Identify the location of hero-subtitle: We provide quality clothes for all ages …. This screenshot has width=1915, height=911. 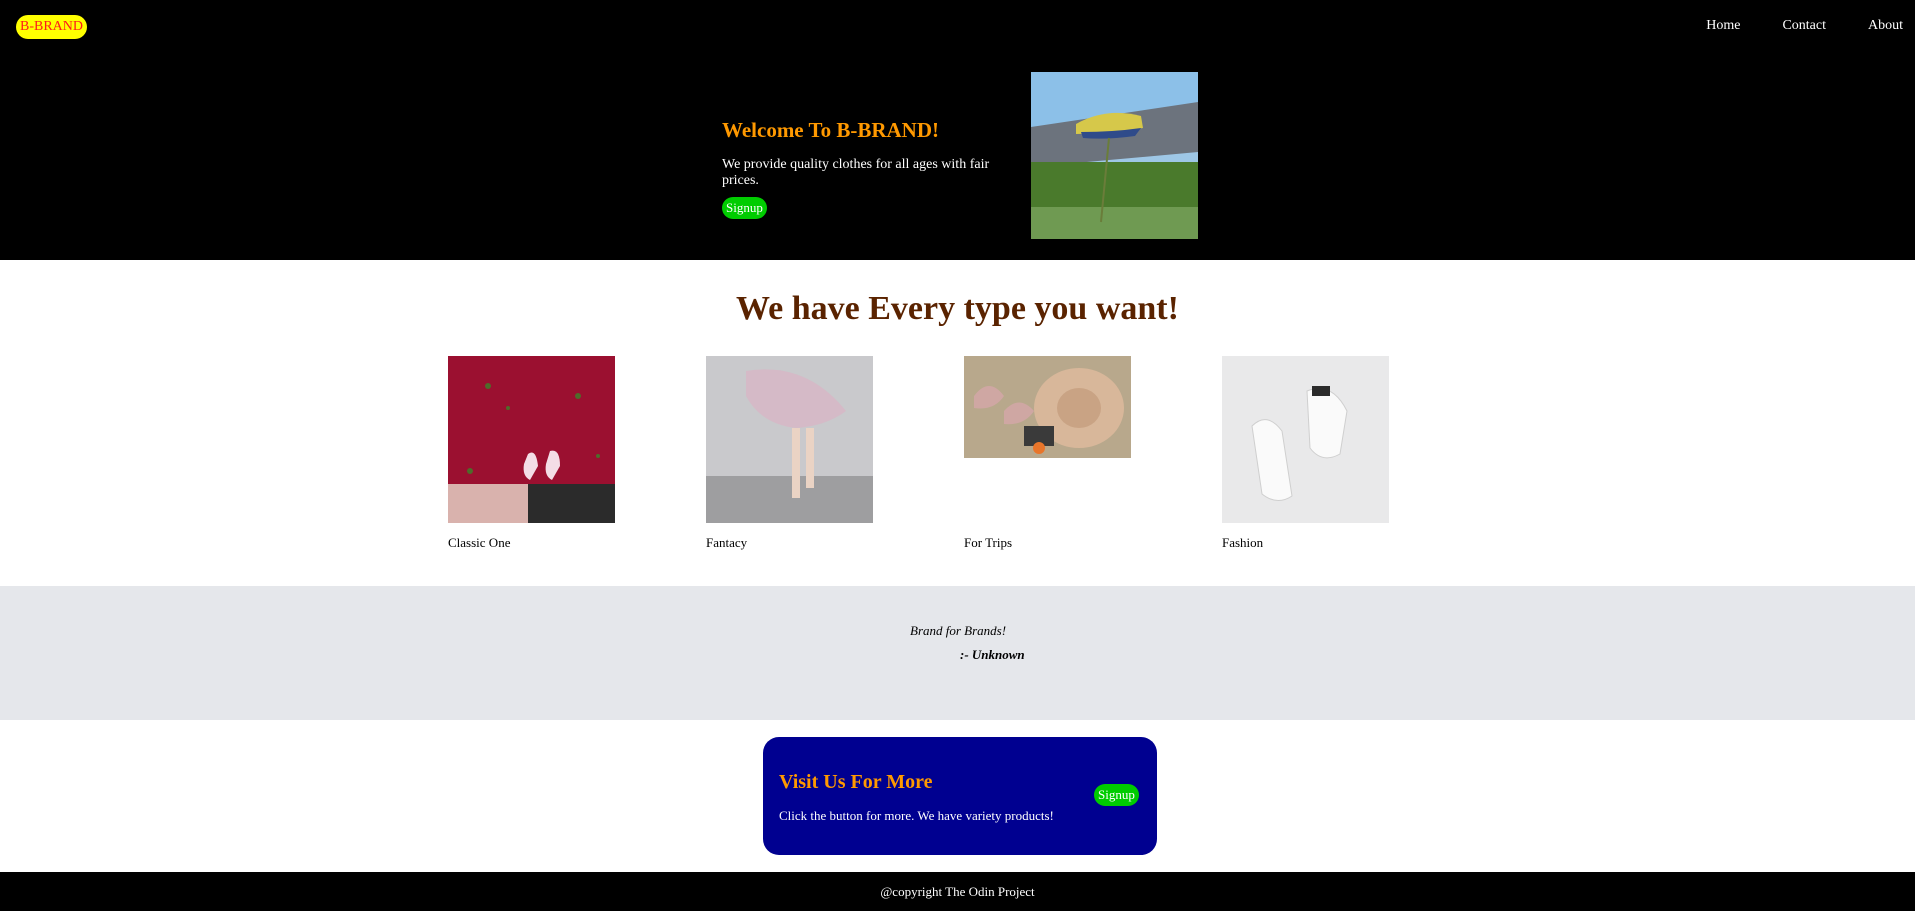
(856, 172).